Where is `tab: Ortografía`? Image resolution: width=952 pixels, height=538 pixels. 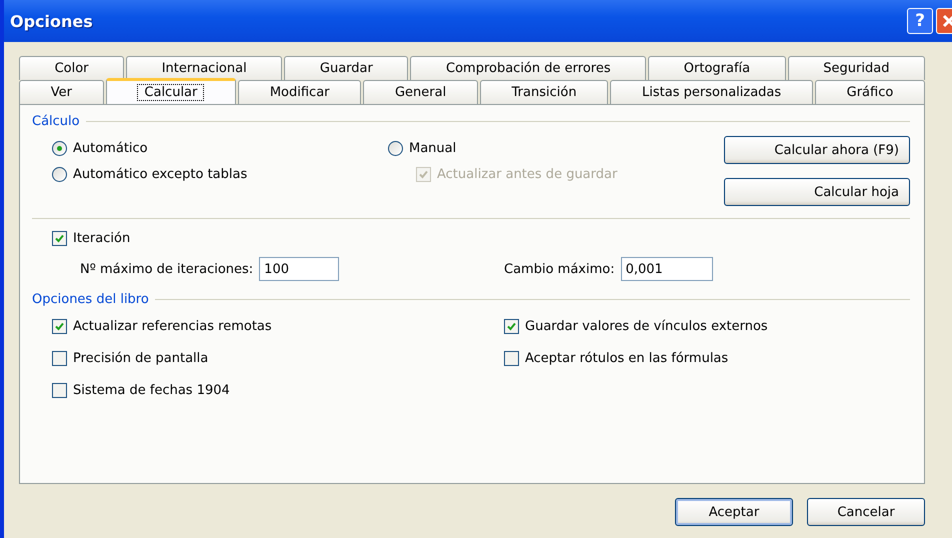
tab: Ortografía is located at coordinates (717, 68).